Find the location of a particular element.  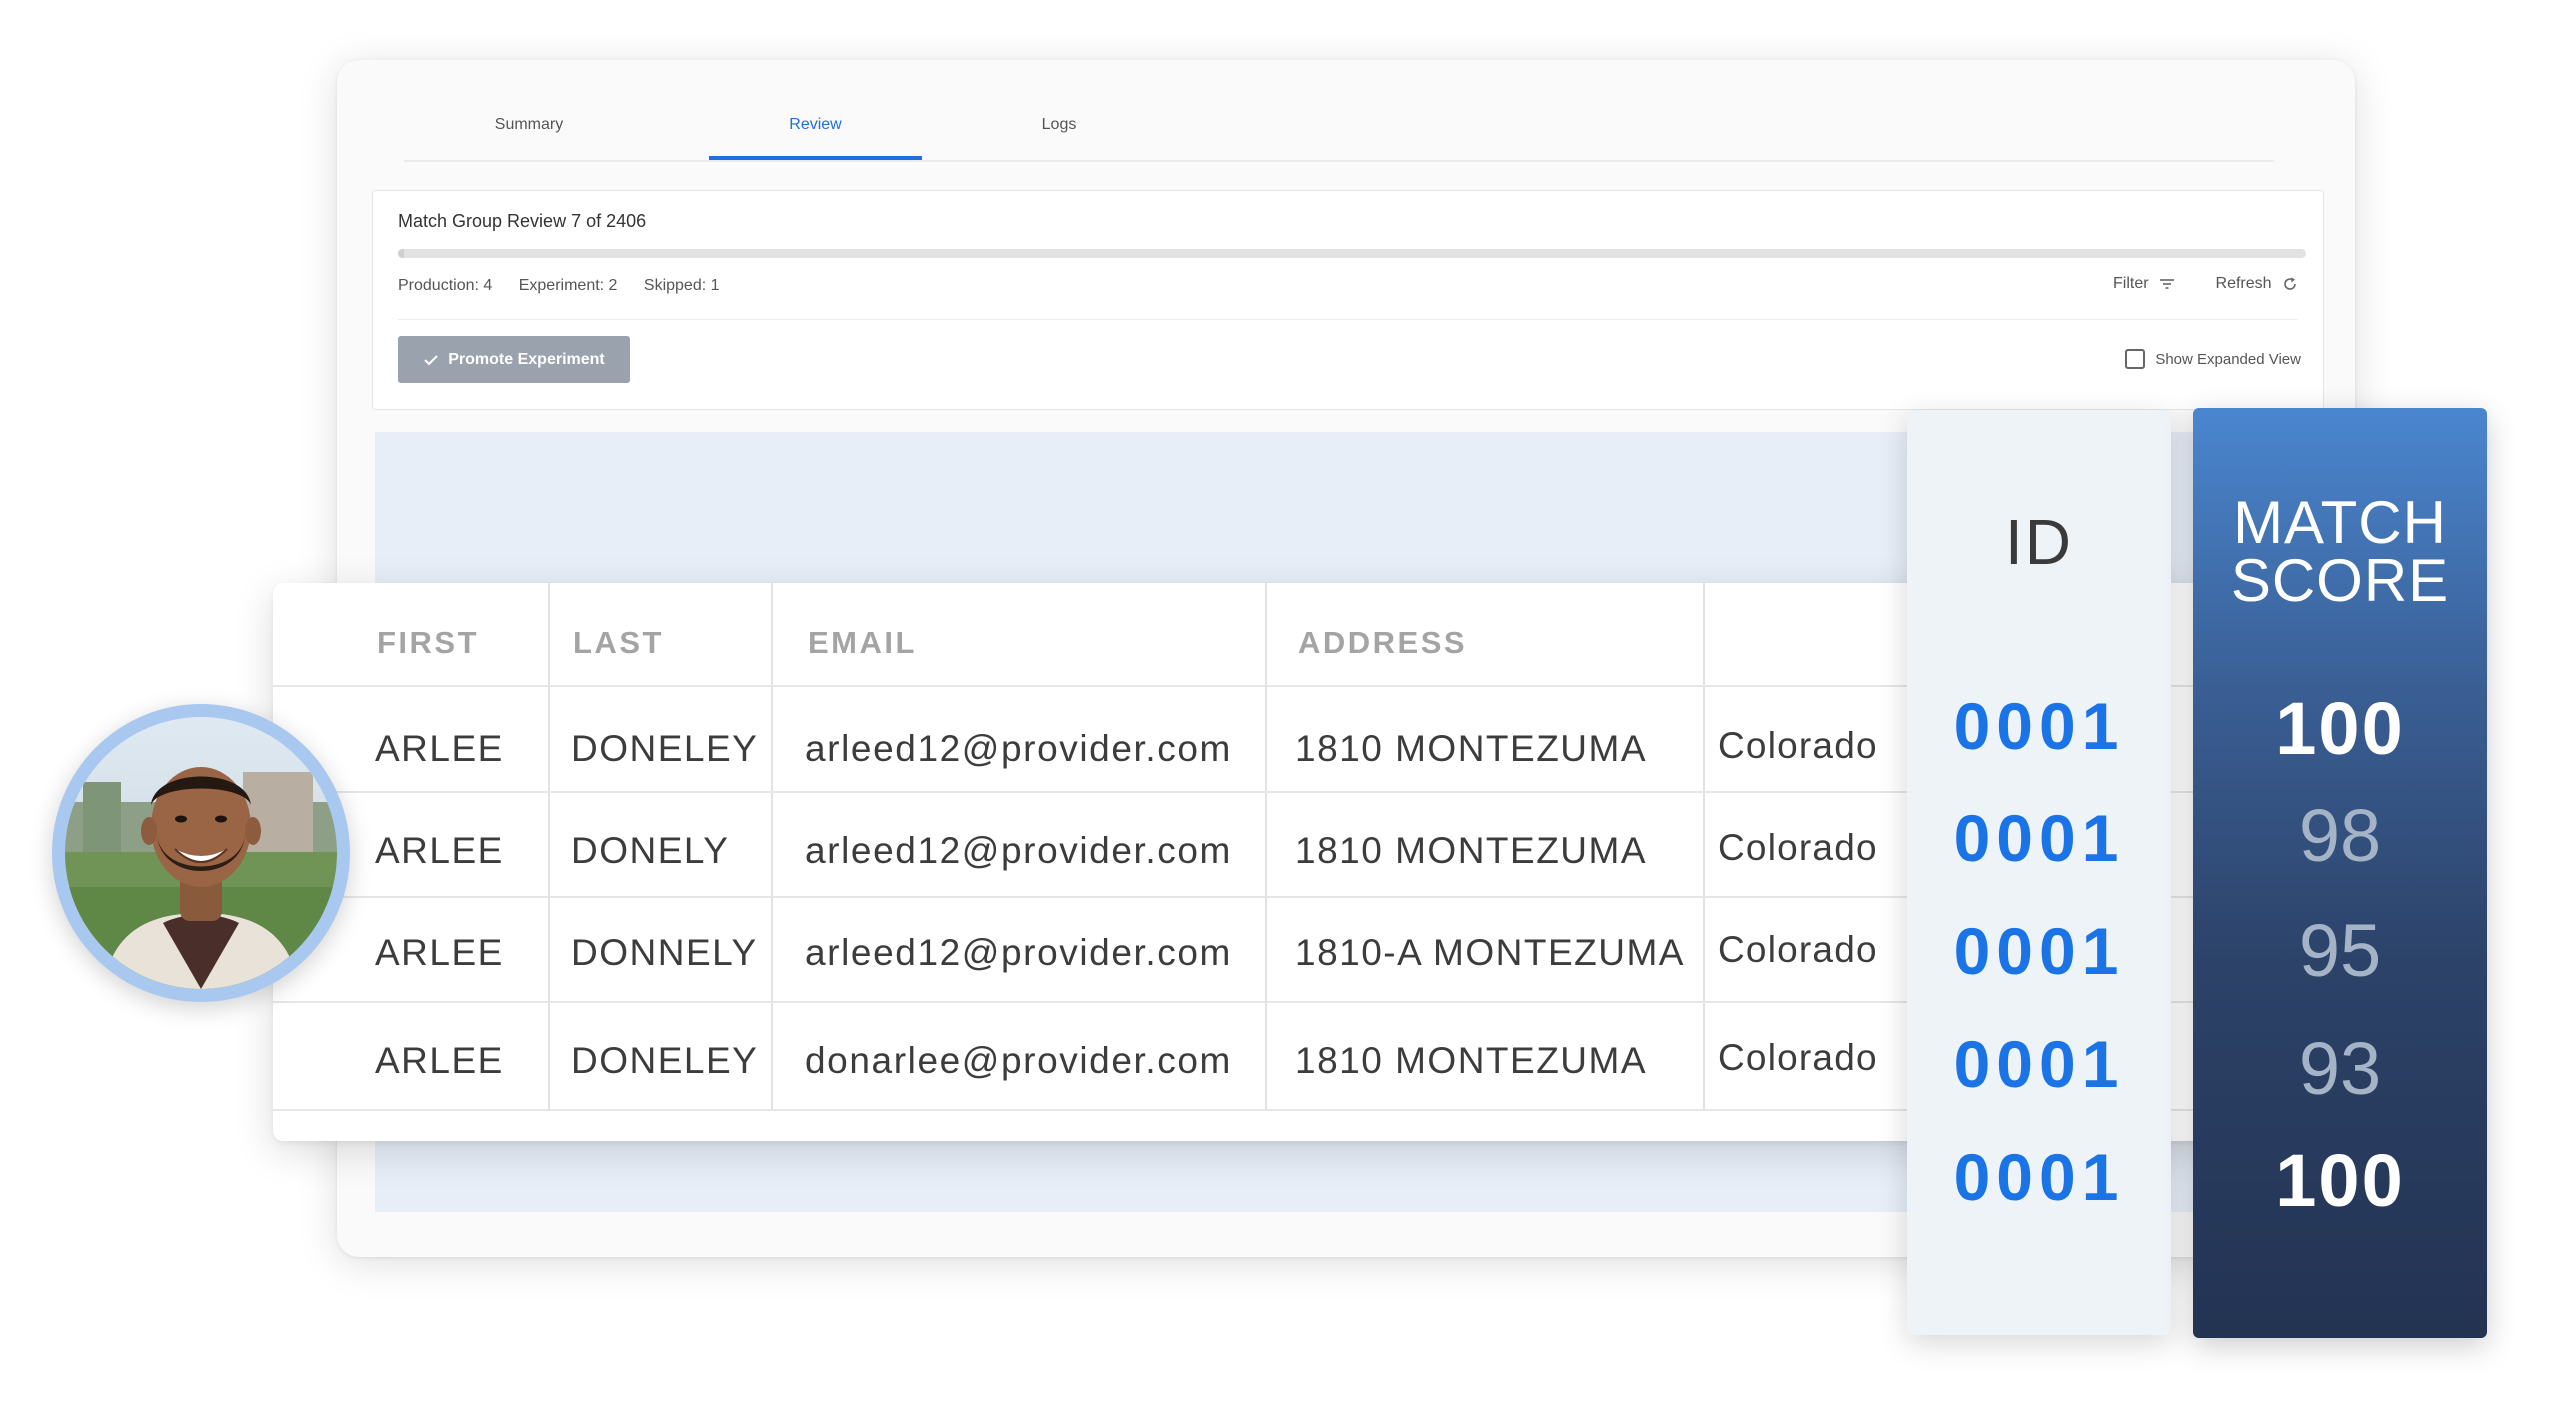

score-value: 93 is located at coordinates (2340, 1068).